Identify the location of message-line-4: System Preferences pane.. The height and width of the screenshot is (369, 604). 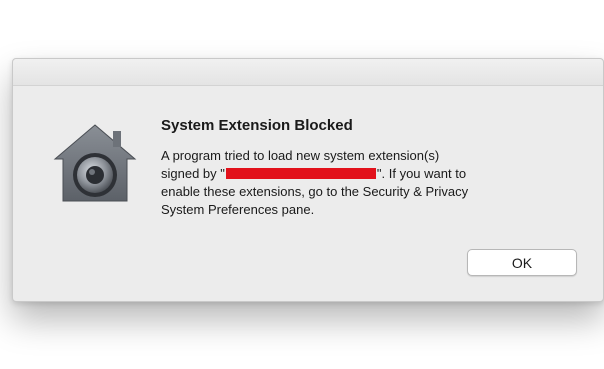
(238, 209).